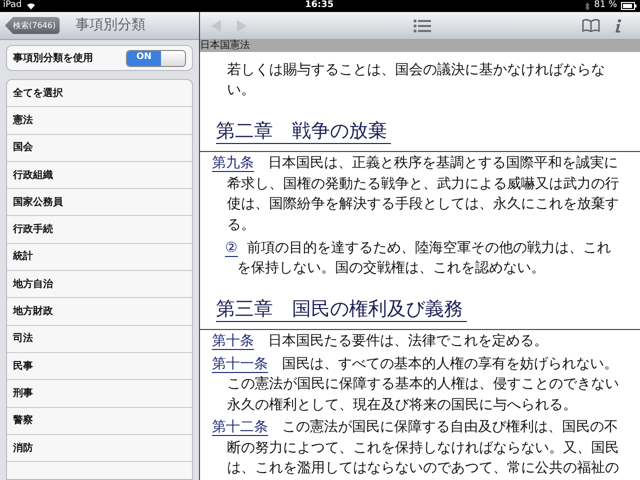 This screenshot has width=640, height=480. What do you see at coordinates (99, 202) in the screenshot?
I see `category-item: 国家公務員` at bounding box center [99, 202].